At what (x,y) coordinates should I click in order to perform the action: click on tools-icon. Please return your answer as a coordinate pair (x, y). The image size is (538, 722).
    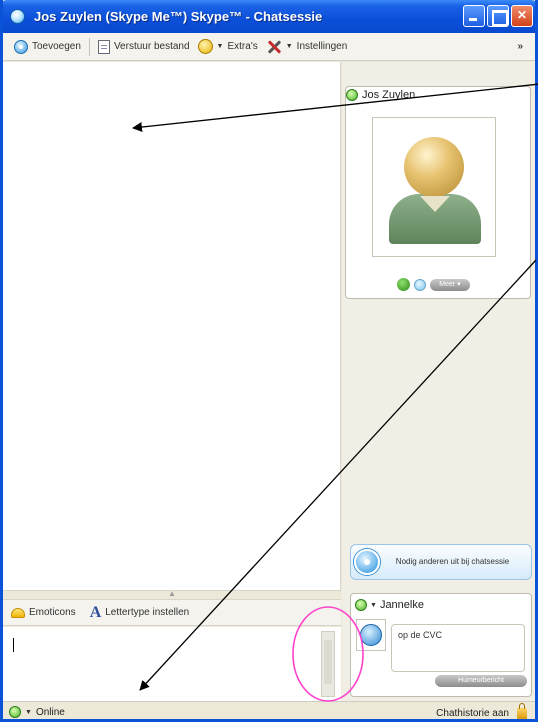
    Looking at the image, I should click on (274, 47).